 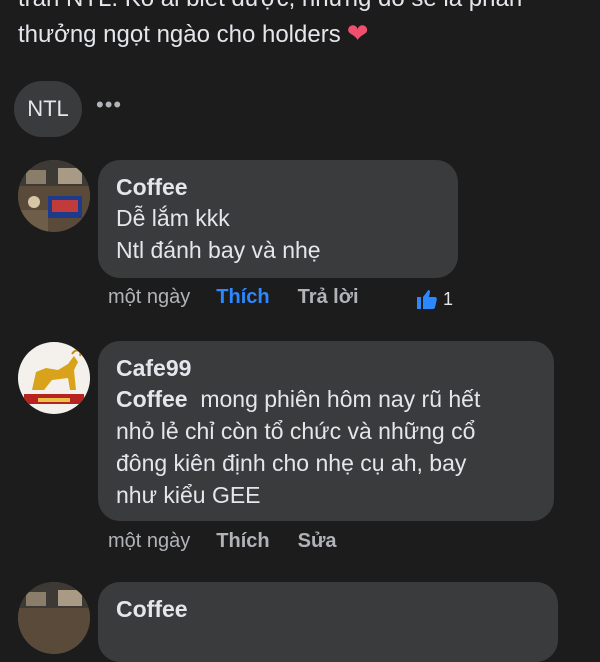 I want to click on comment-author: Cafe99, so click(x=326, y=368).